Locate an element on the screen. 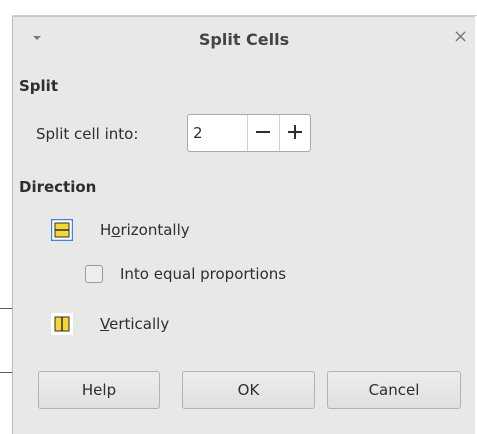  vertical-option-label: Vertically is located at coordinates (134, 324).